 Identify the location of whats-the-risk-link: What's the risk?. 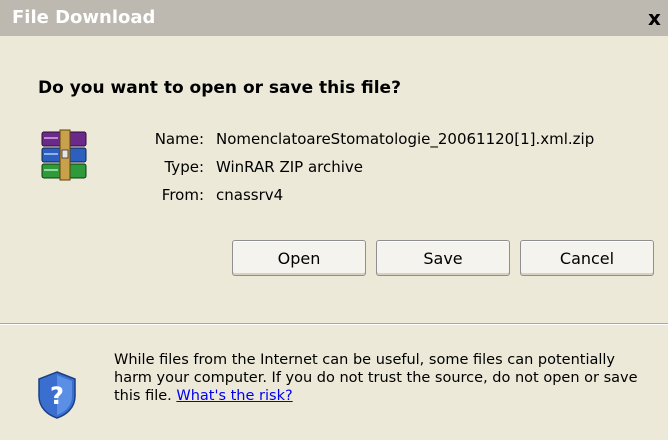
(234, 396).